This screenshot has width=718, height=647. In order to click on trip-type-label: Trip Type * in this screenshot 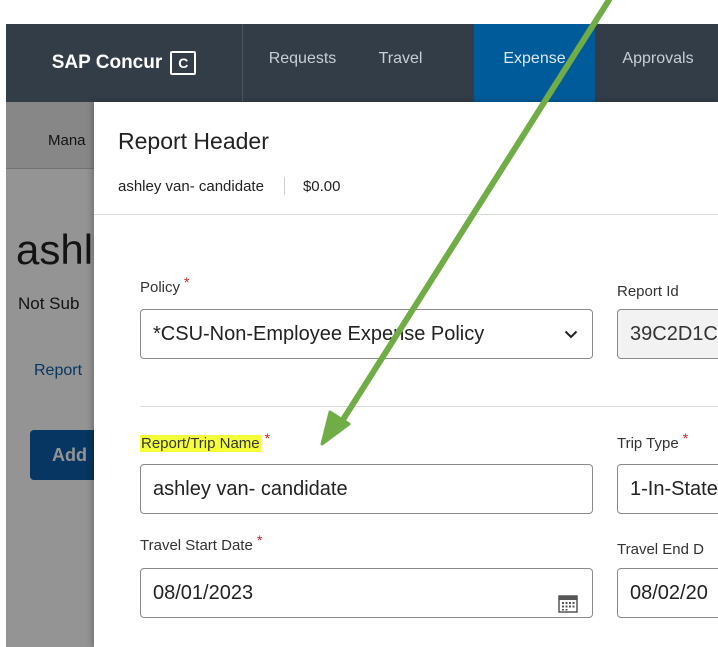, I will do `click(652, 441)`.